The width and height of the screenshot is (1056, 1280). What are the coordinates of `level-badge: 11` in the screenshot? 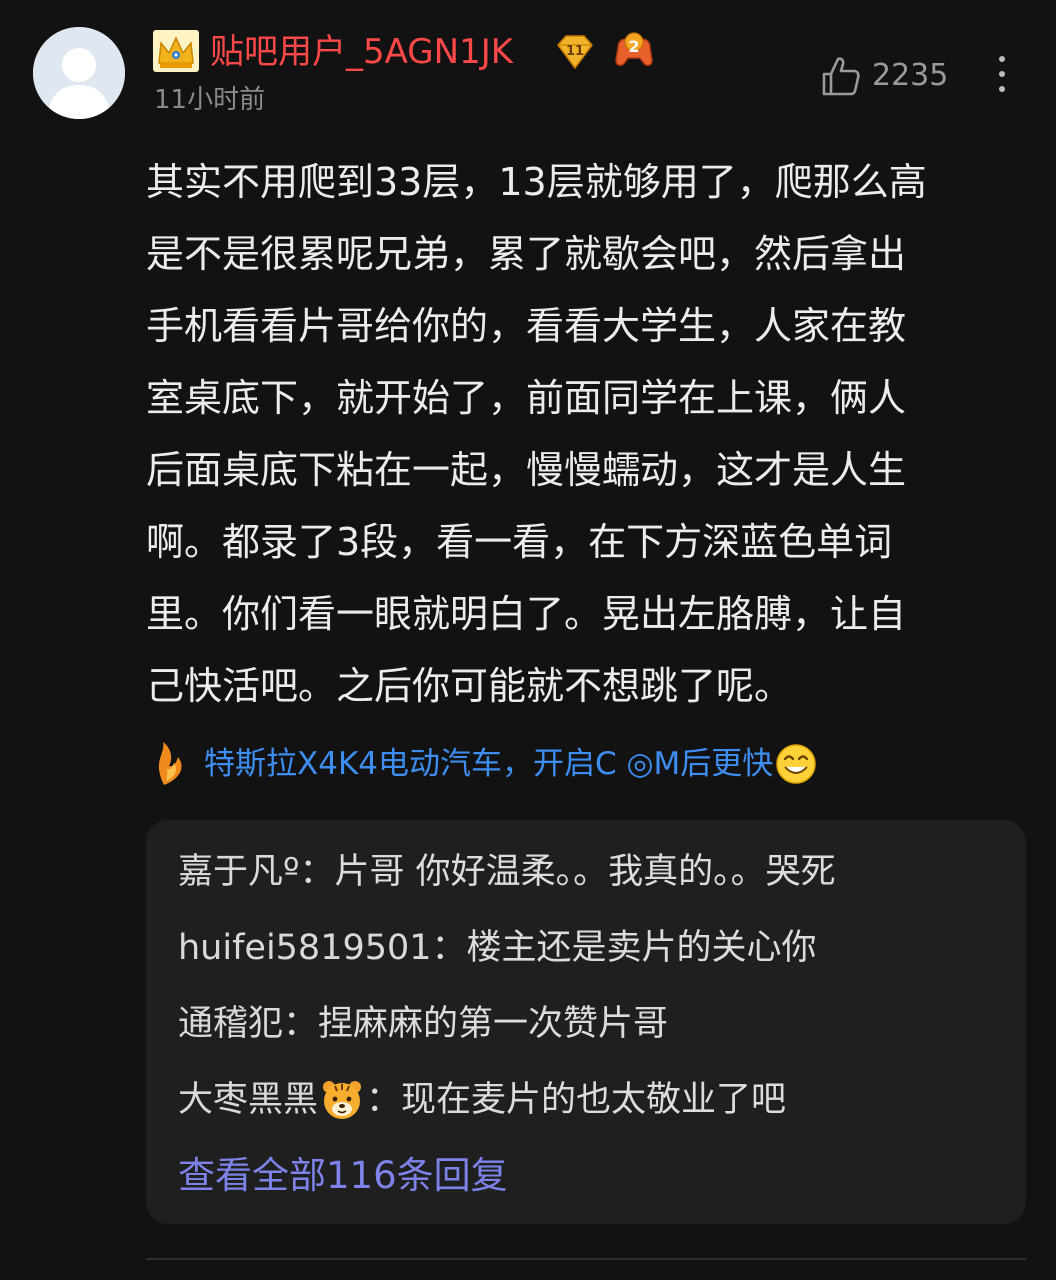 It's located at (575, 52).